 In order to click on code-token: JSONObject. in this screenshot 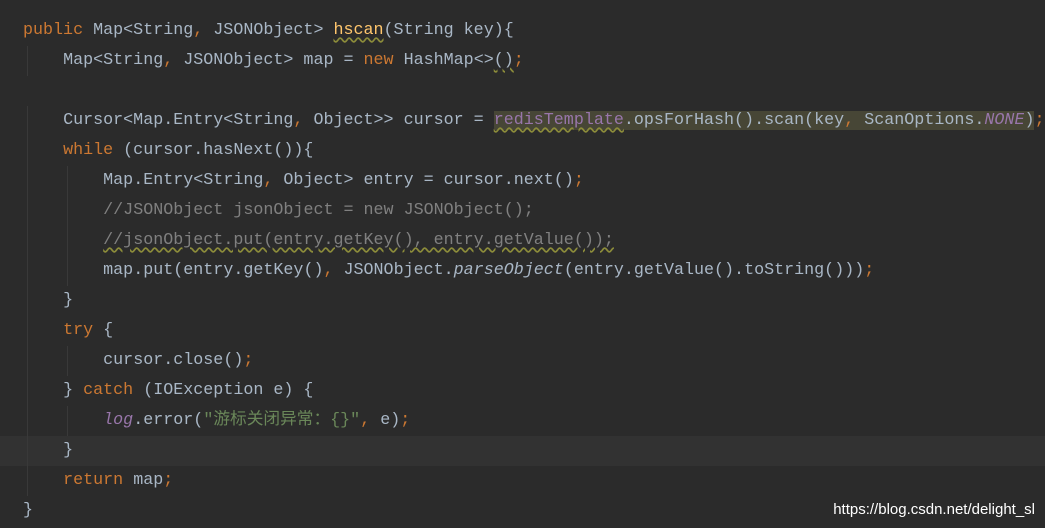, I will do `click(398, 270)`.